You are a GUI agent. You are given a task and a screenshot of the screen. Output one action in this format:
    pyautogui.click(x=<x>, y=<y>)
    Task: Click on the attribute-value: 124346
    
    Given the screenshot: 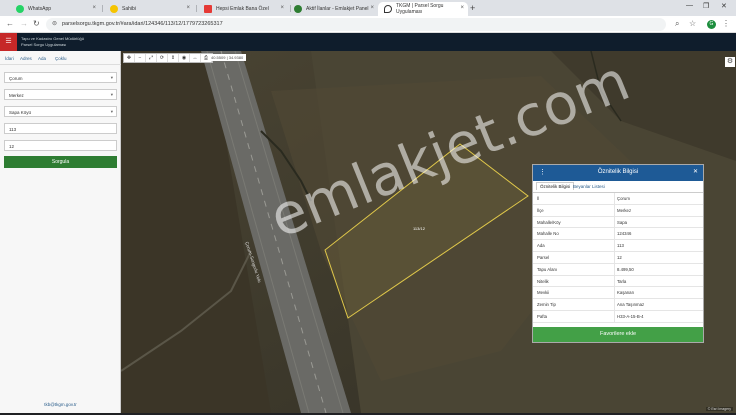 What is the action you would take?
    pyautogui.click(x=624, y=234)
    